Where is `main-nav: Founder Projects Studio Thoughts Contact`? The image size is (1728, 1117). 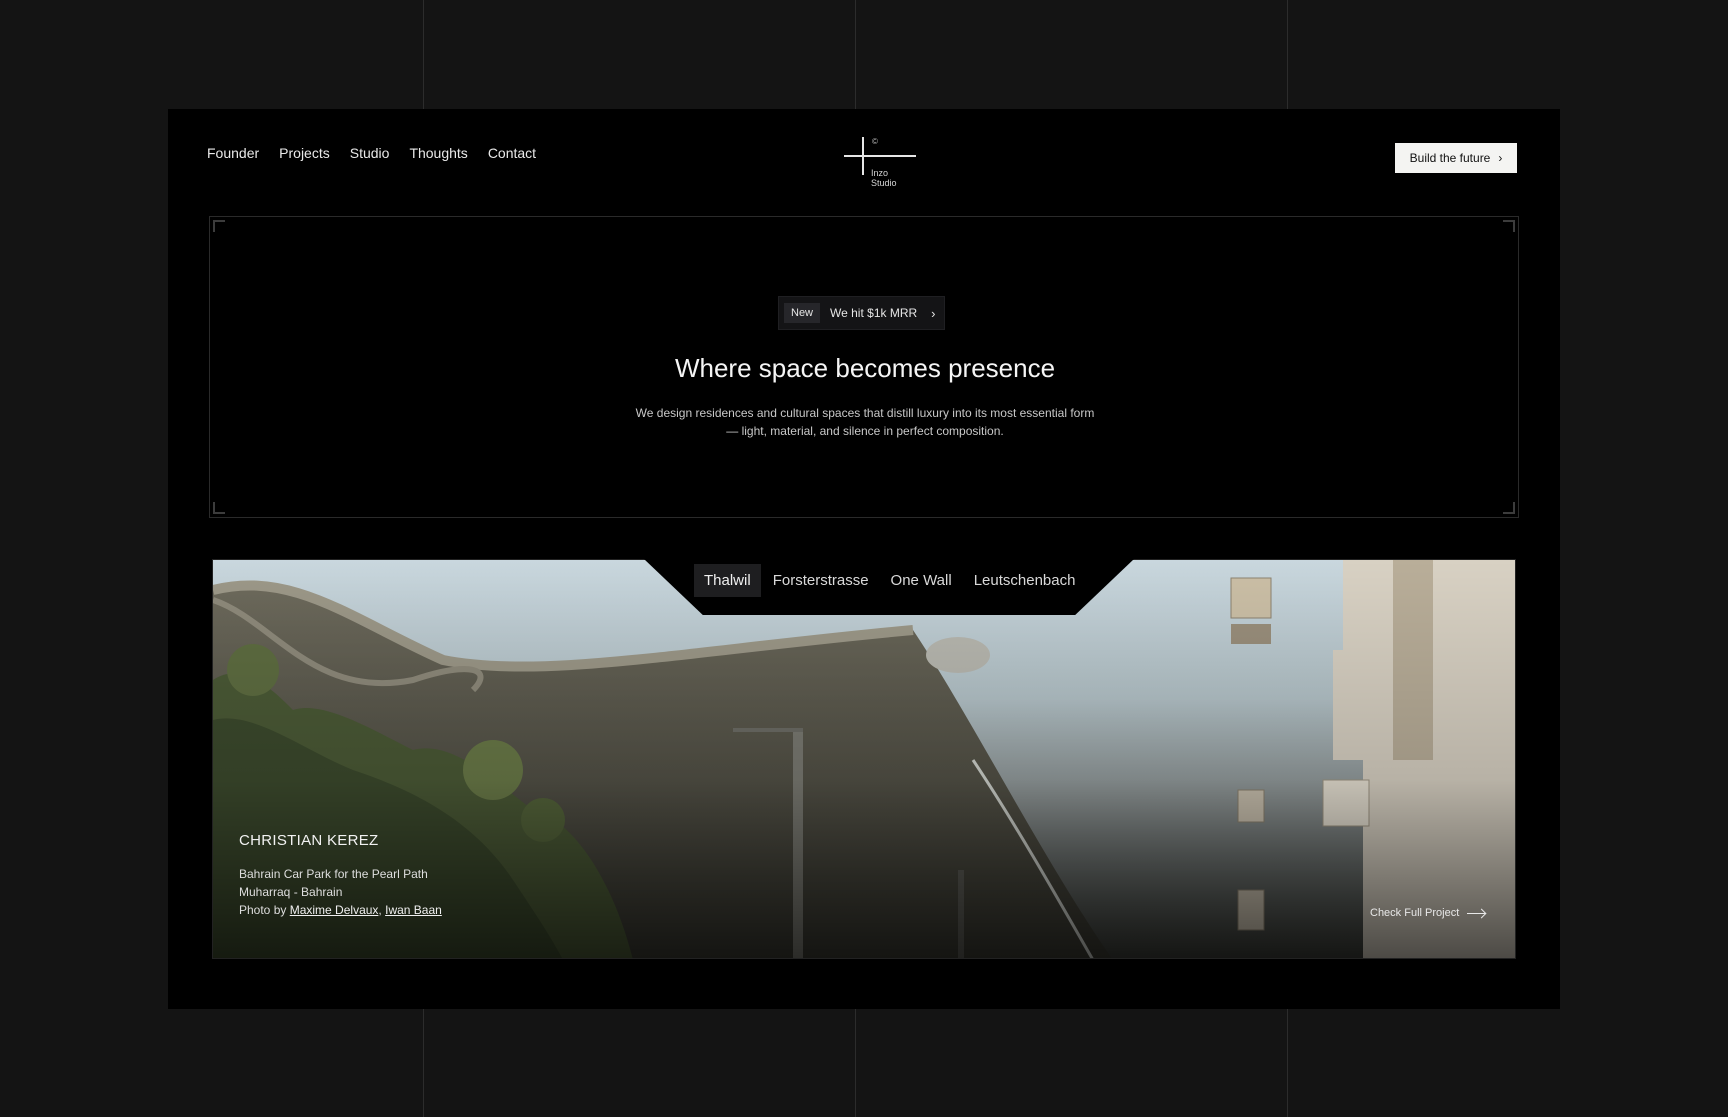 main-nav: Founder Projects Studio Thoughts Contact is located at coordinates (371, 153).